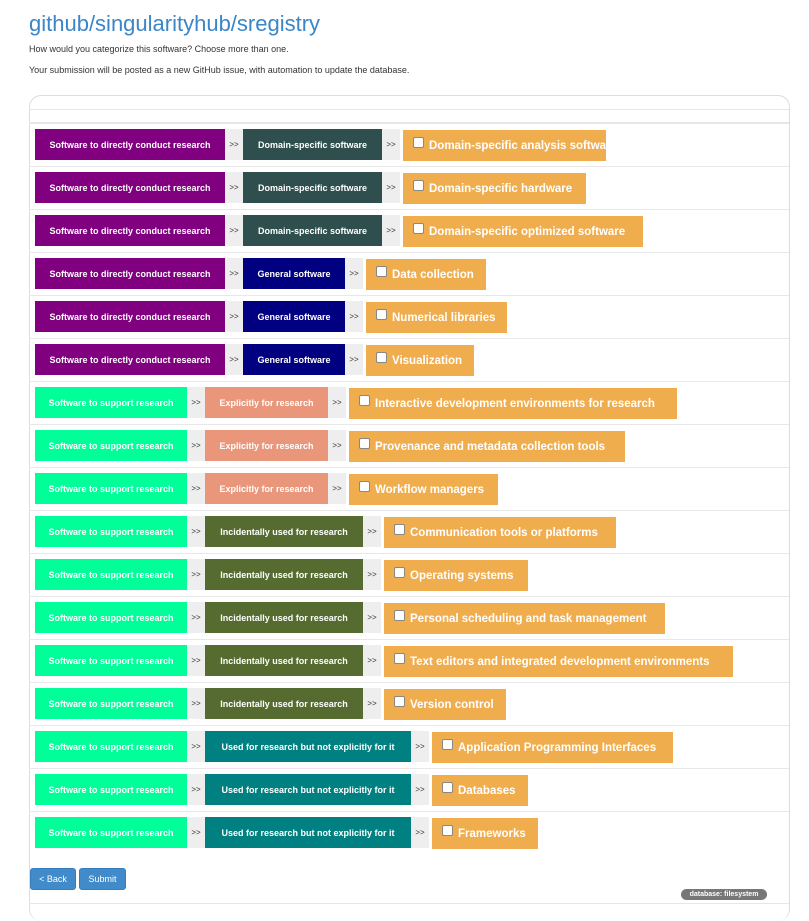 The height and width of the screenshot is (921, 809). Describe the element at coordinates (427, 360) in the screenshot. I see `option-label: Visualization` at that location.